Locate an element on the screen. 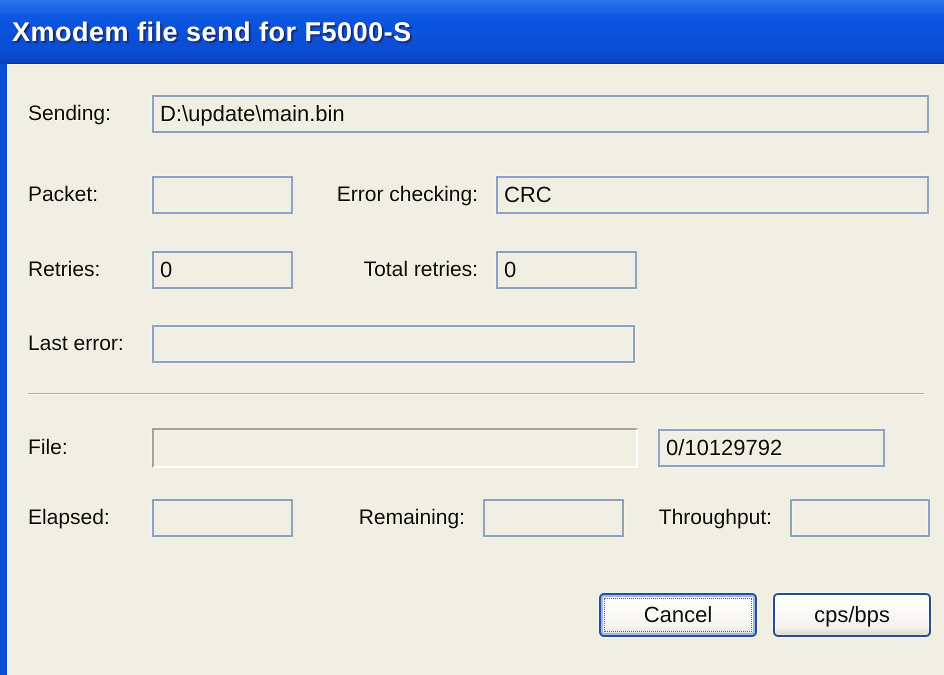  field-label: Throughput: is located at coordinates (715, 518).